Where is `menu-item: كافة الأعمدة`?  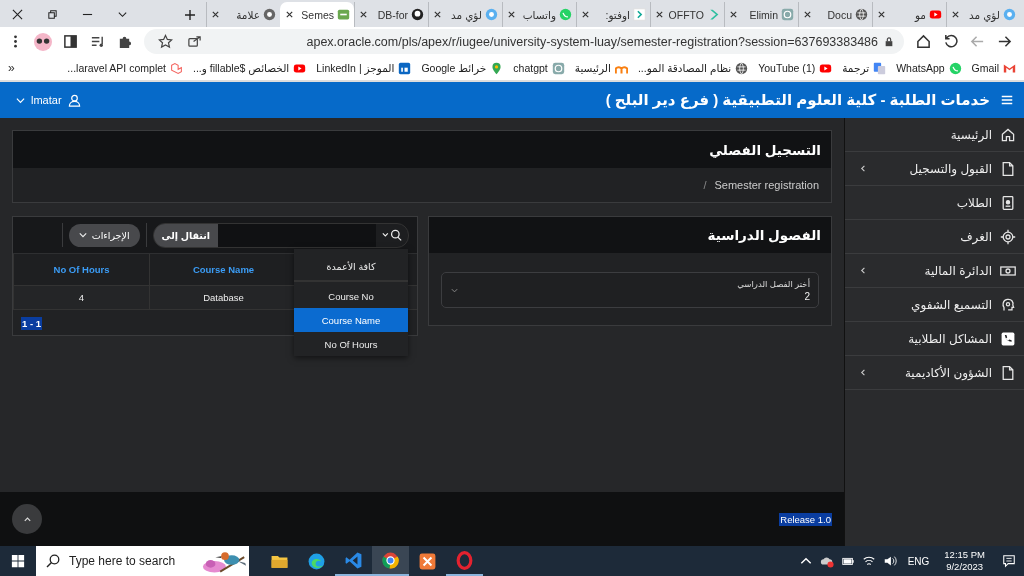
menu-item: كافة الأعمدة is located at coordinates (351, 267).